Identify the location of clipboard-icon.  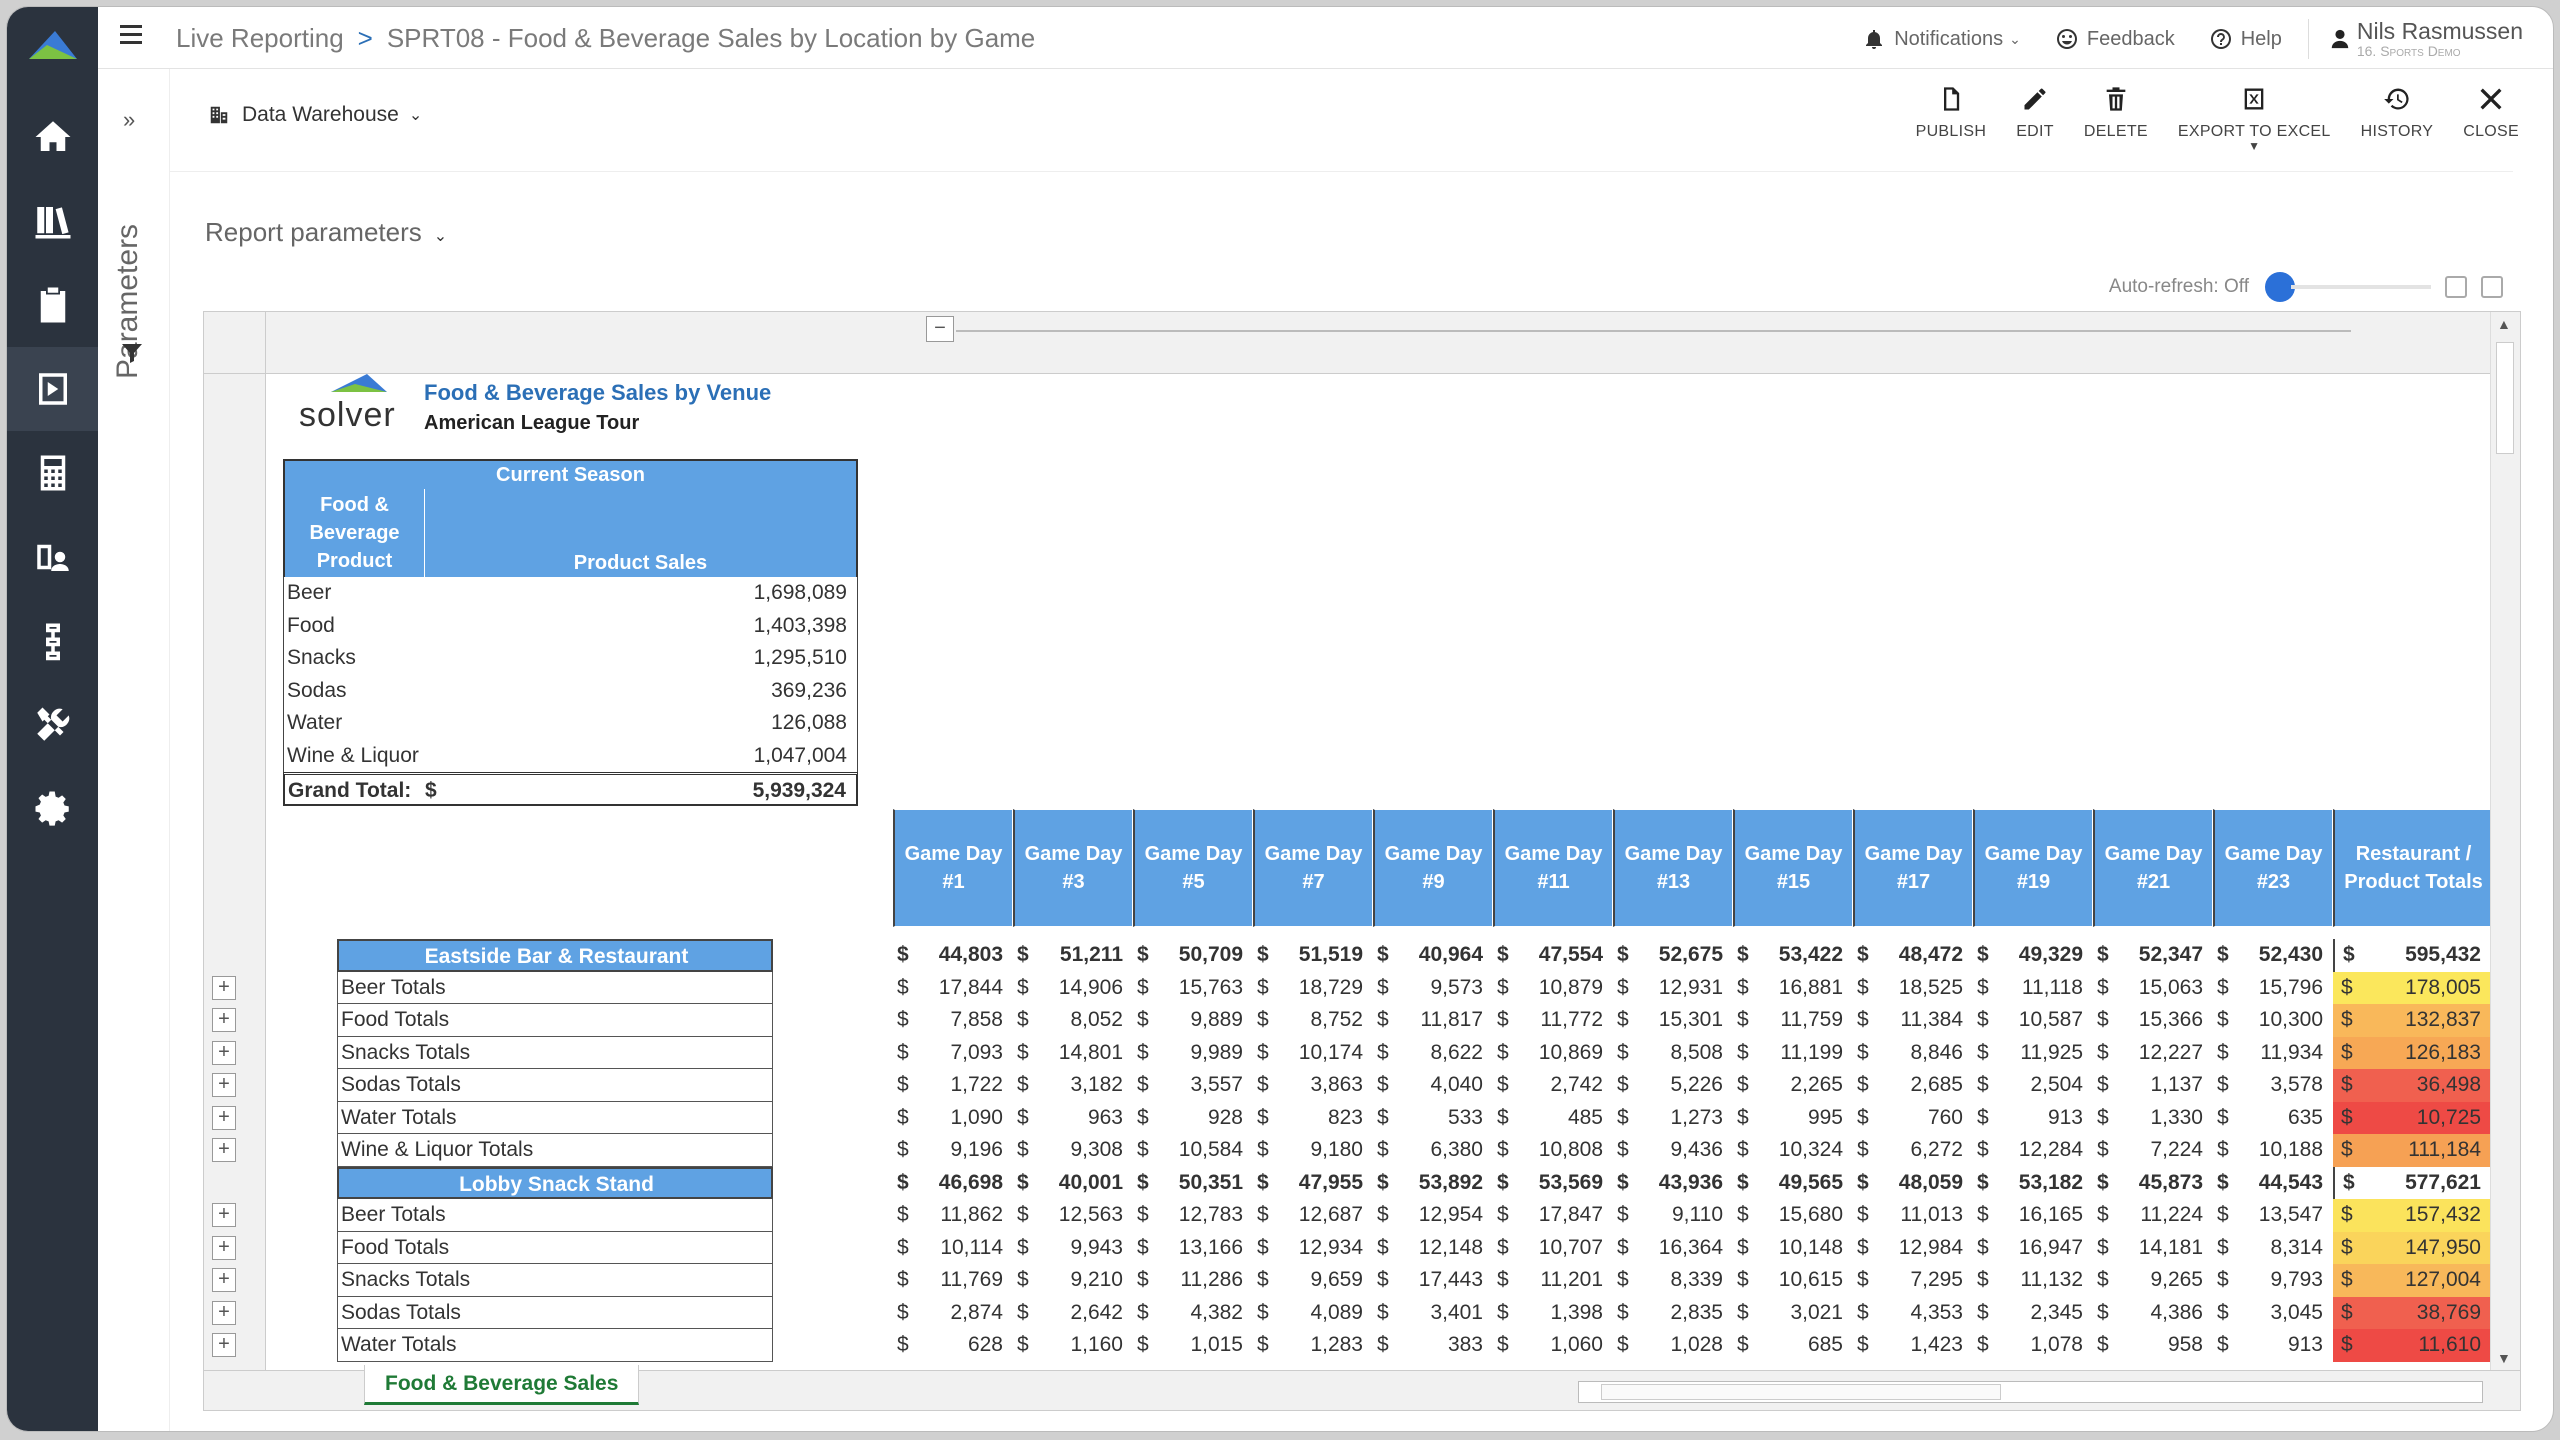
(52, 305).